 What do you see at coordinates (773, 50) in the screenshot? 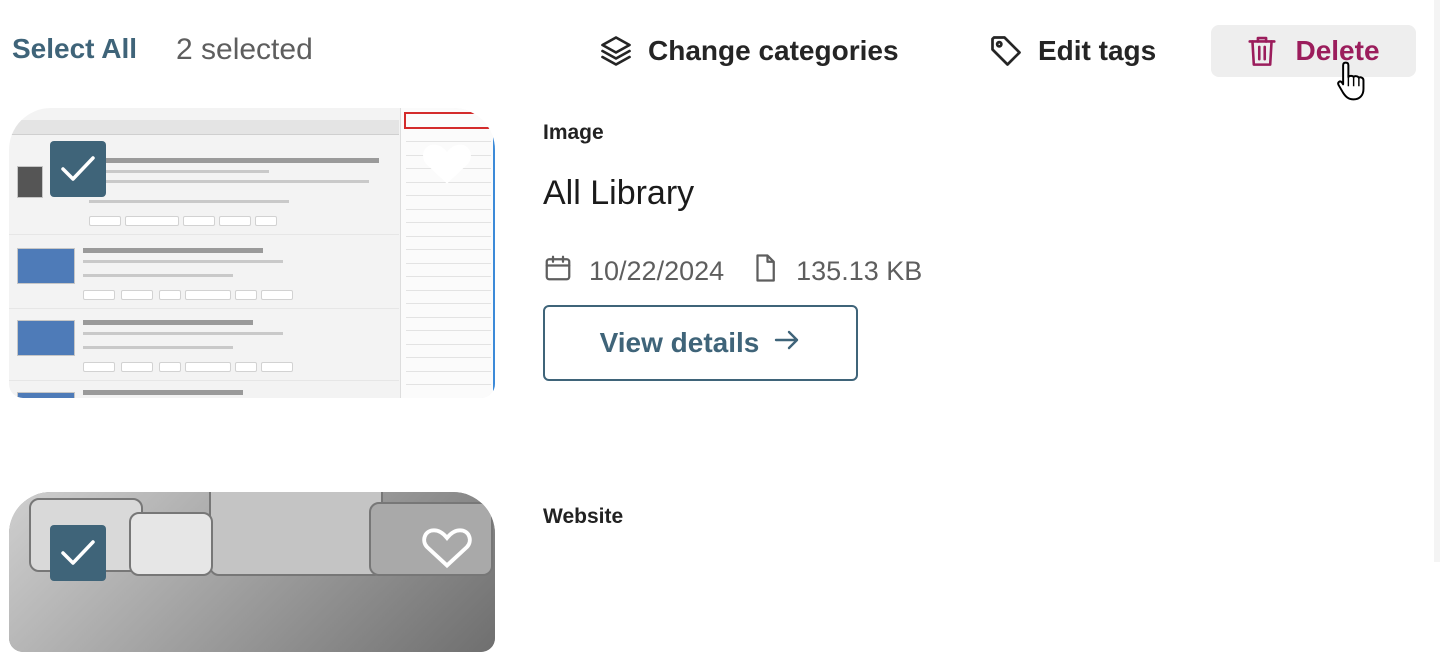
I see `change-categories-label: Change categories` at bounding box center [773, 50].